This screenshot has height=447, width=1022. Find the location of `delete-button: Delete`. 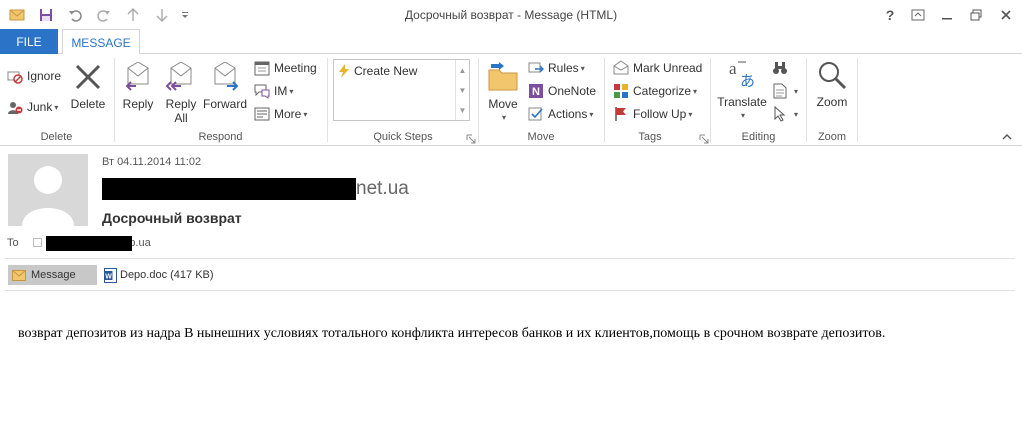

delete-button: Delete is located at coordinates (88, 85).